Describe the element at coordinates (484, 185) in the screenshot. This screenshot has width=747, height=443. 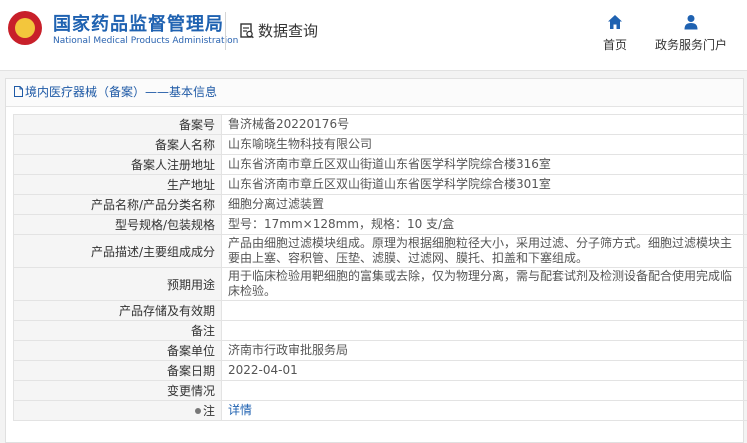
I see `field-value: 山东省济南市章丘区双山街道山东省医学科学院综合楼301室` at that location.